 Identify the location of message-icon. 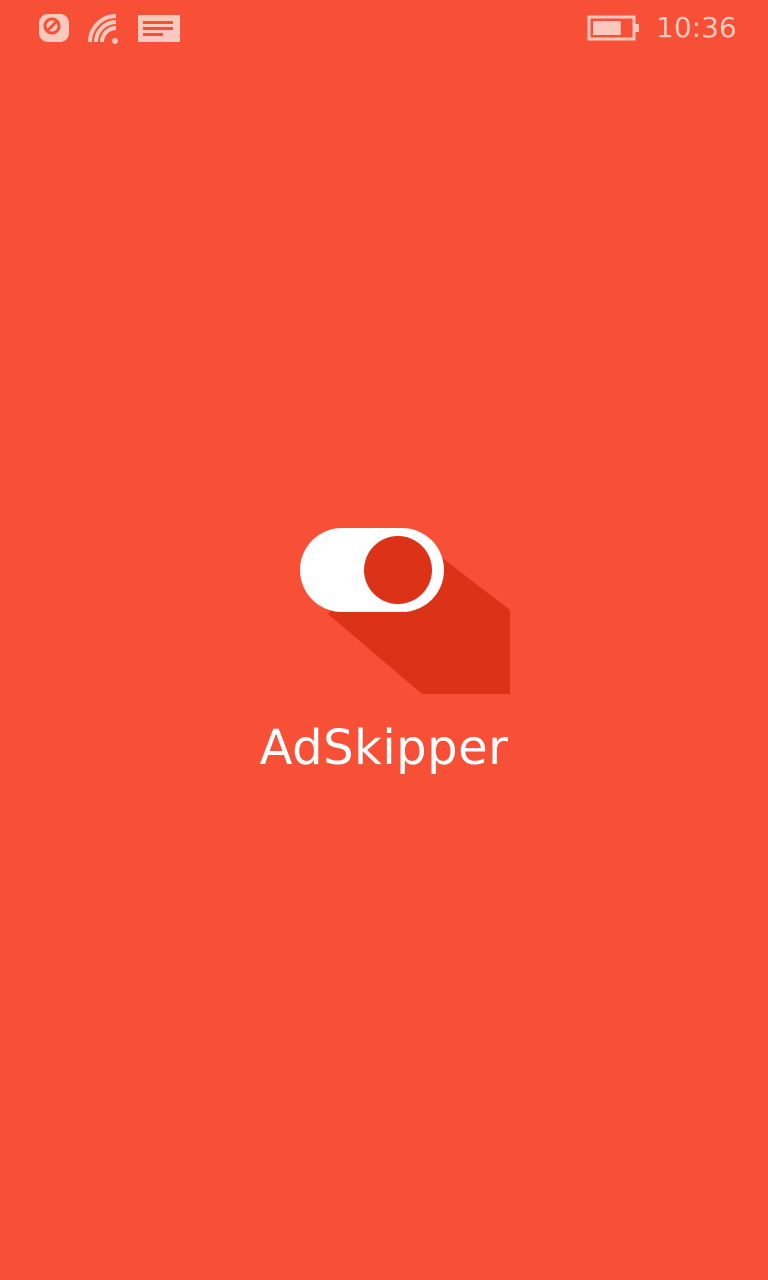
(159, 28).